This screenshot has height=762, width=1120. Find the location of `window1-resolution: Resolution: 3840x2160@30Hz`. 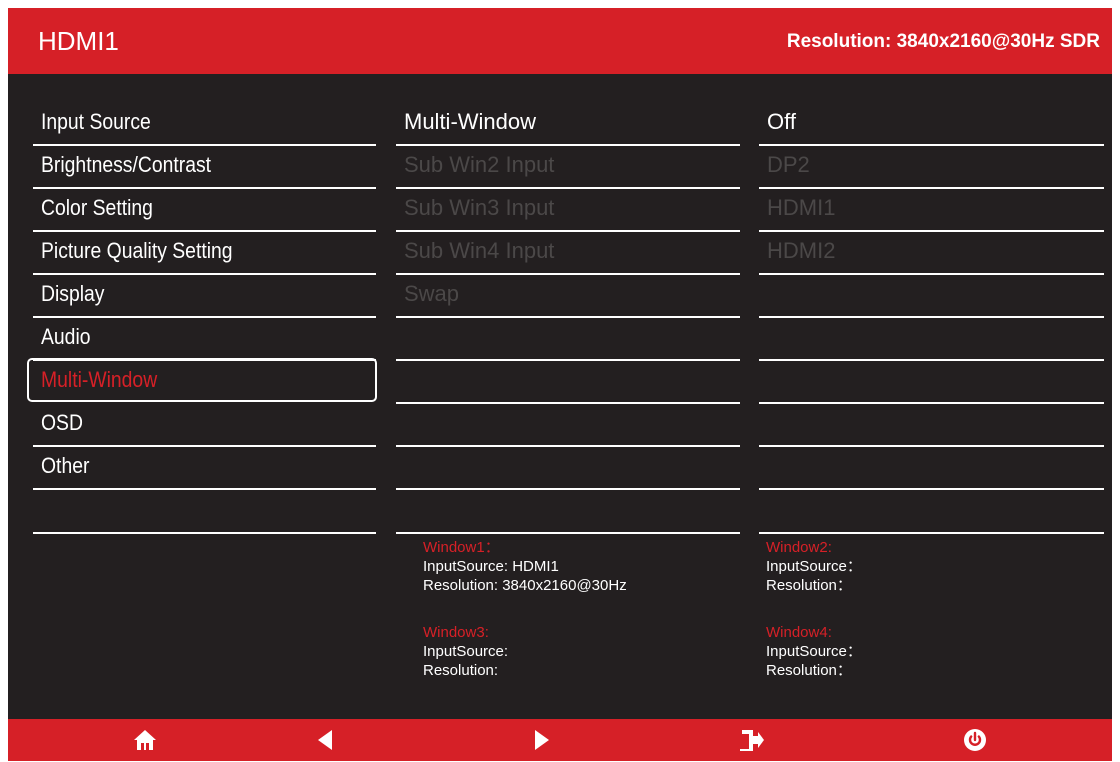

window1-resolution: Resolution: 3840x2160@30Hz is located at coordinates (525, 585).